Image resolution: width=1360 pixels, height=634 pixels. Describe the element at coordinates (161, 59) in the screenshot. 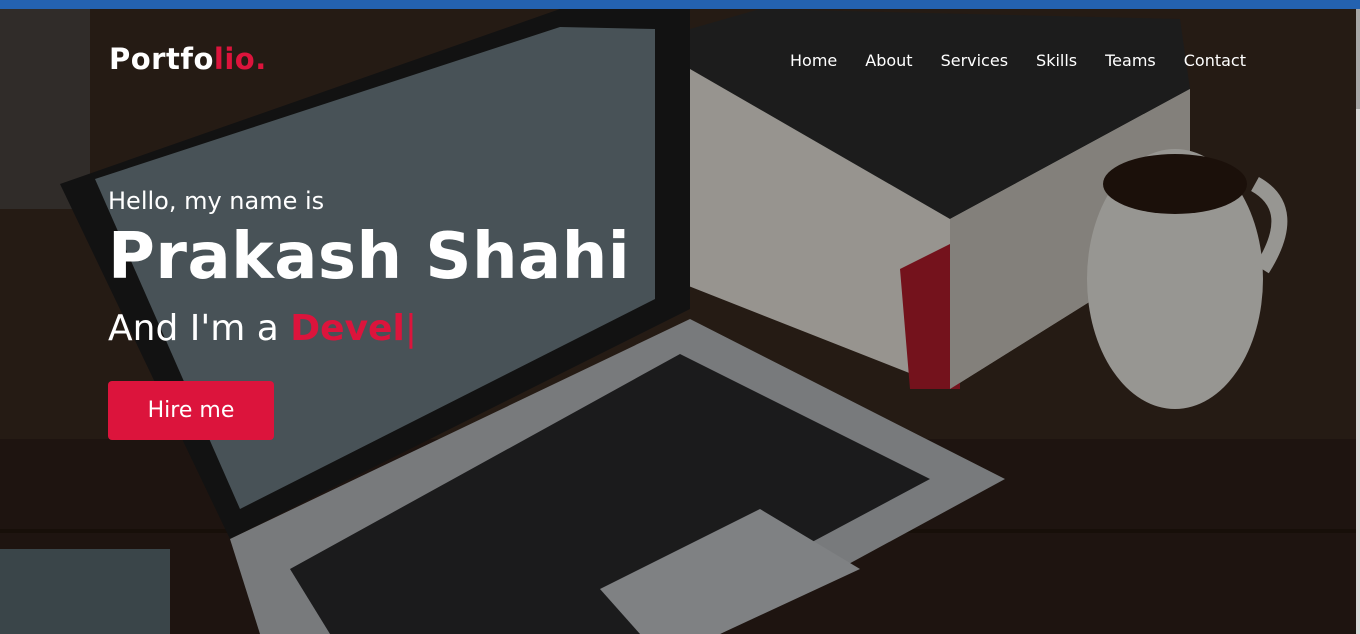

I see `brand-logo-main: Portfo` at that location.